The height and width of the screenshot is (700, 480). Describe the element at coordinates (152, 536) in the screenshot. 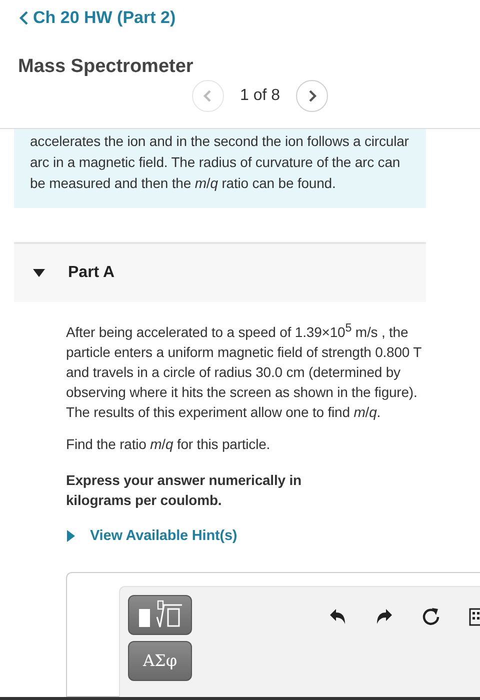

I see `hint-link: View Available Hint(s)` at that location.